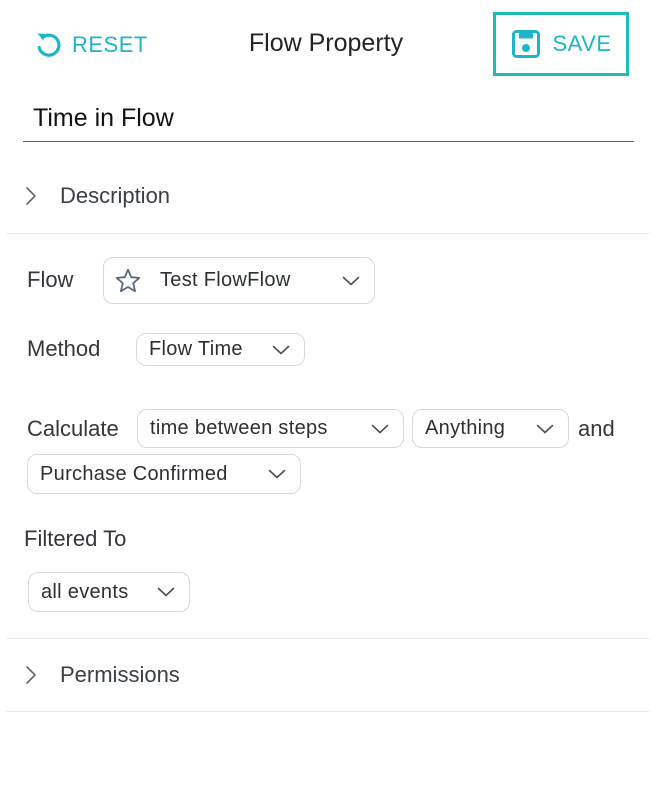 The width and height of the screenshot is (651, 798). I want to click on description-section-label: Description, so click(115, 195).